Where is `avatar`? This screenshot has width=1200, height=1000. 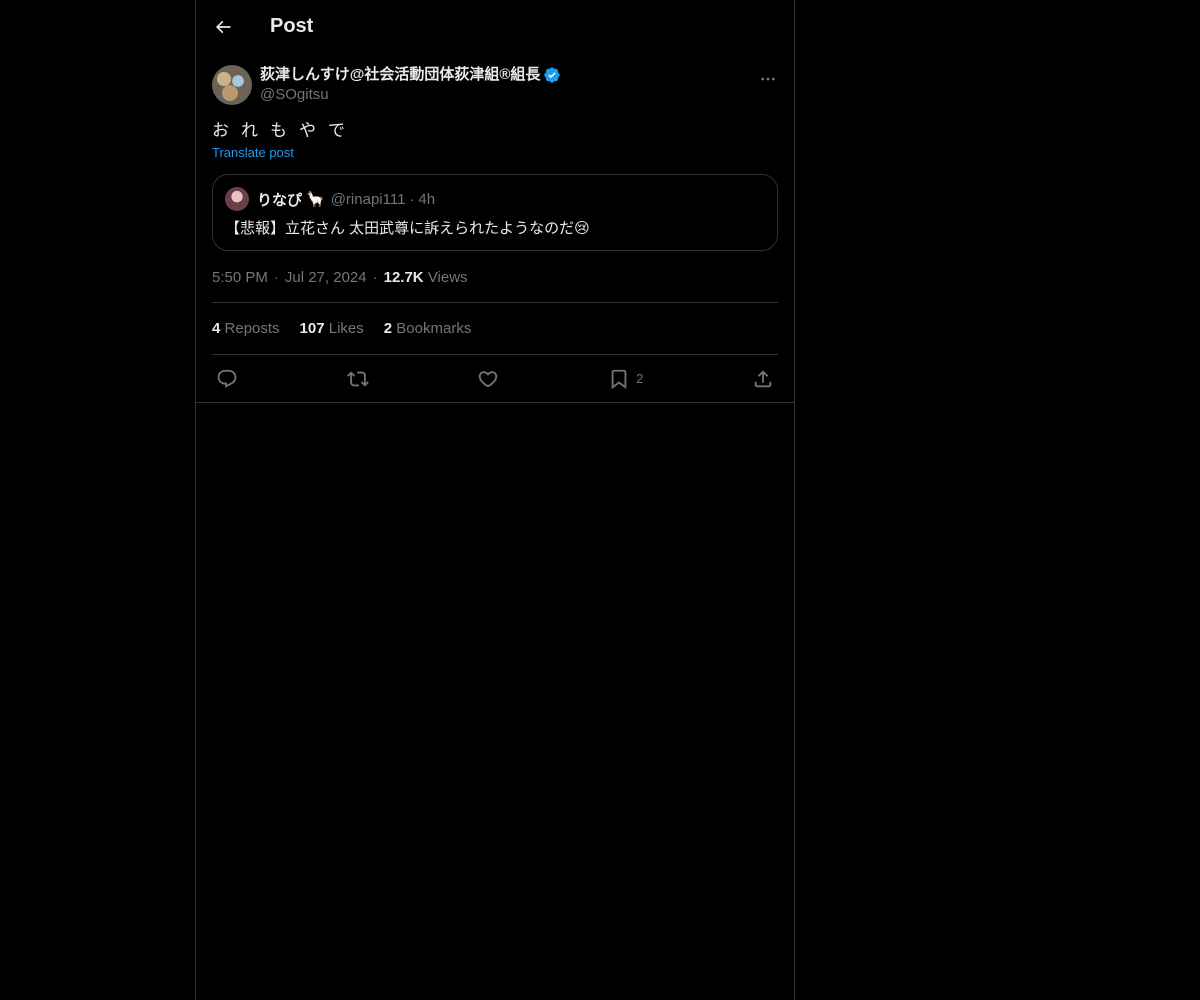
avatar is located at coordinates (232, 85).